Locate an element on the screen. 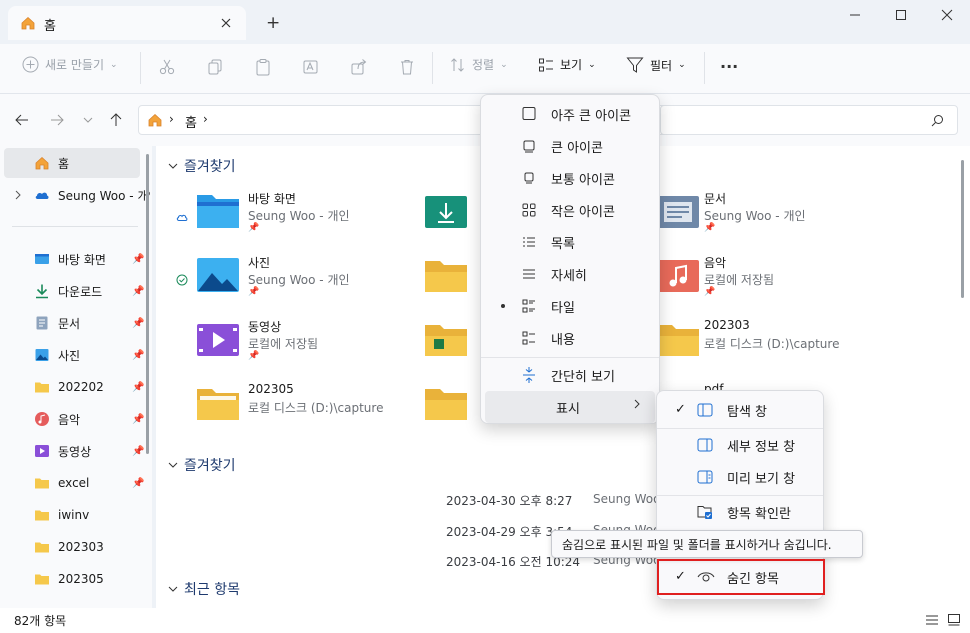 The width and height of the screenshot is (970, 633). paste-icon is located at coordinates (263, 67).